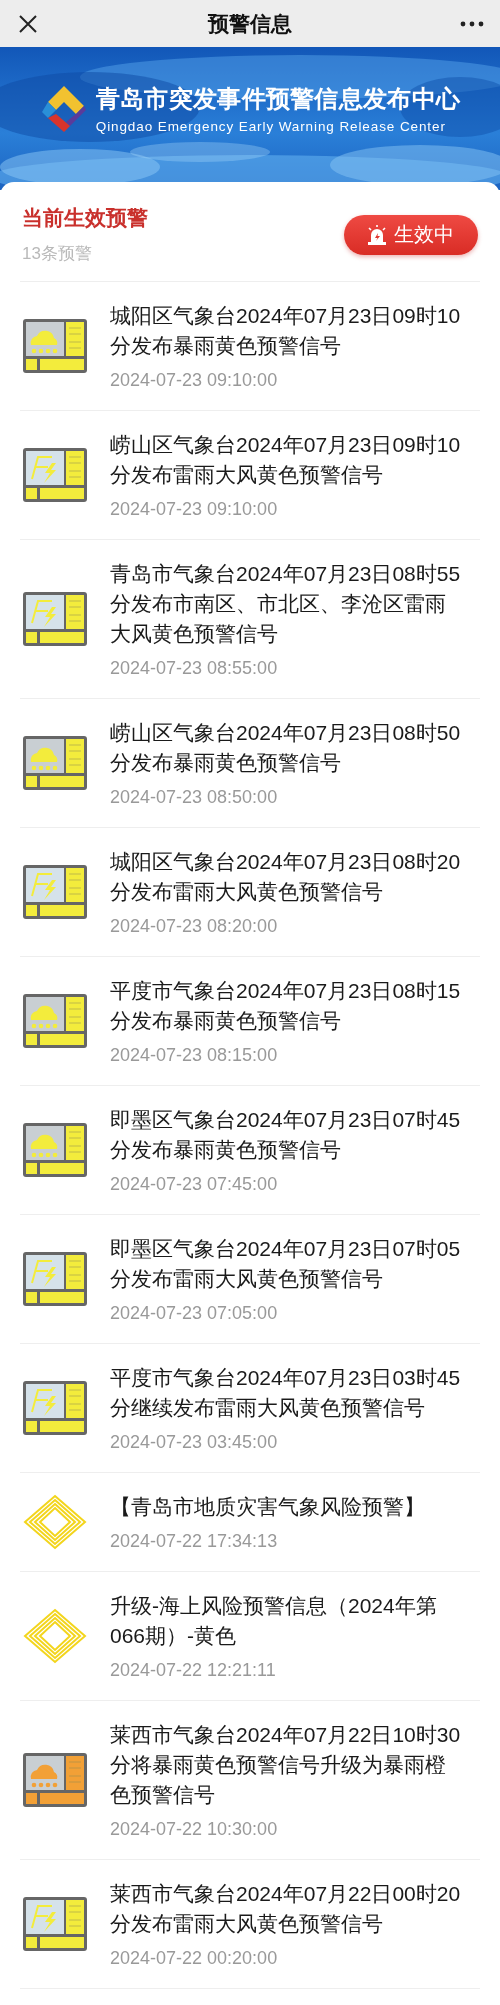 Image resolution: width=500 pixels, height=2005 pixels. What do you see at coordinates (287, 1135) in the screenshot?
I see `warning-title: 即墨区气象台2024年07月23日07时45分发布暴雨黄色预警信号` at bounding box center [287, 1135].